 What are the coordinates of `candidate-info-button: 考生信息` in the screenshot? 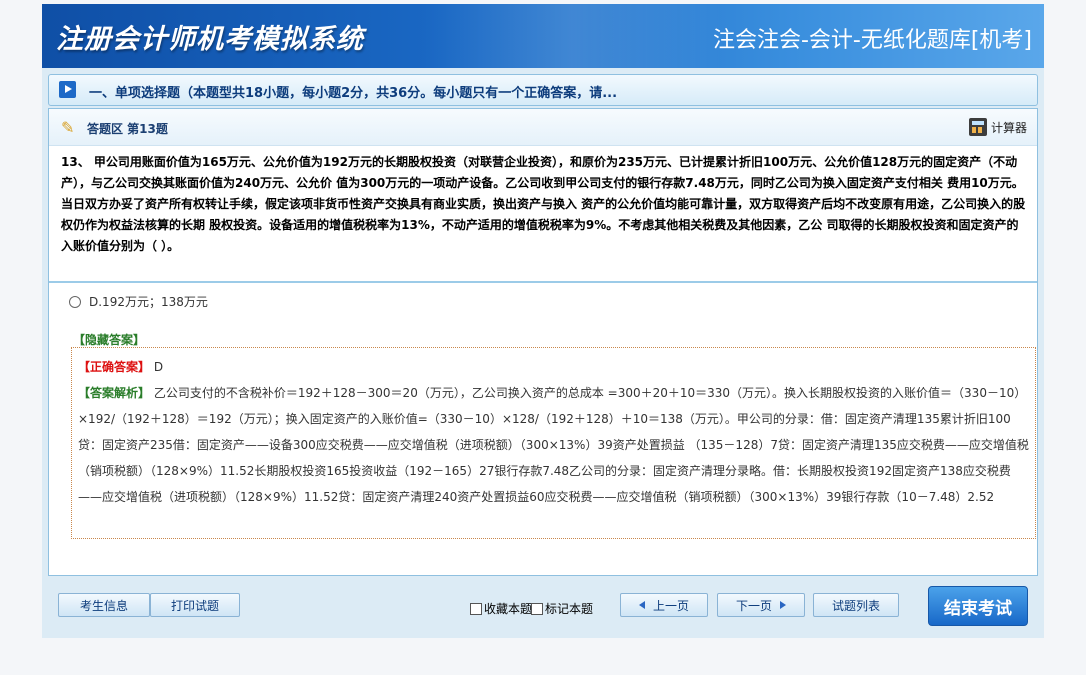 It's located at (104, 605).